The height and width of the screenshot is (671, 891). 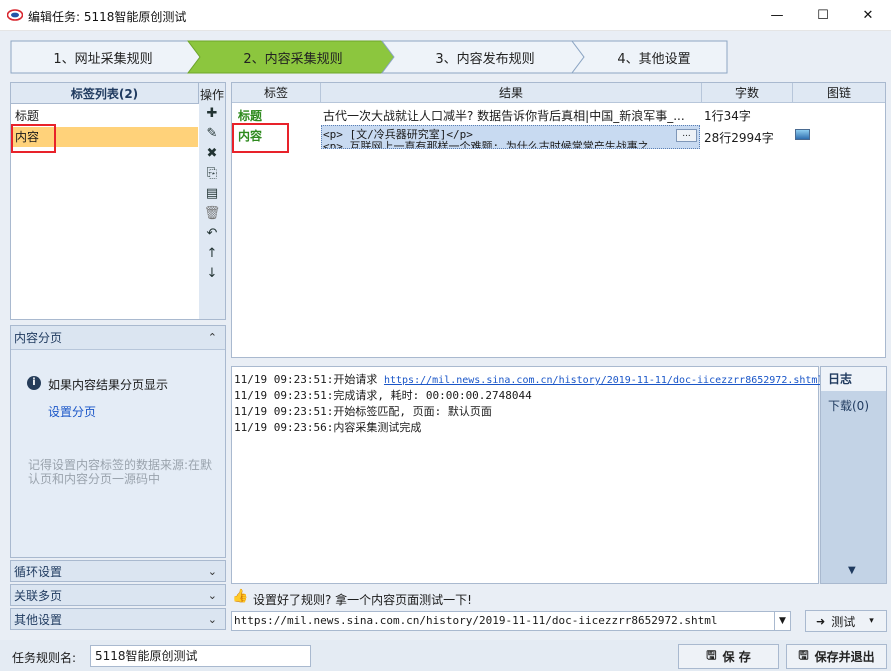 What do you see at coordinates (118, 595) in the screenshot?
I see `accordion-multi-page: 关联多页 ⌄` at bounding box center [118, 595].